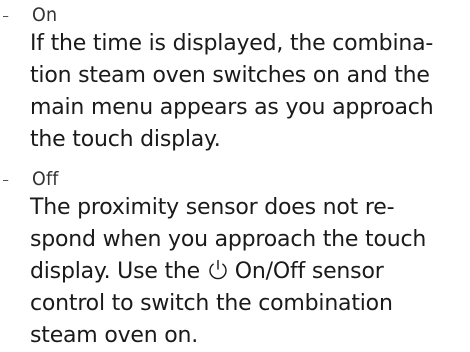 The width and height of the screenshot is (470, 352). I want to click on description-text: On/Off sensor, so click(309, 271).